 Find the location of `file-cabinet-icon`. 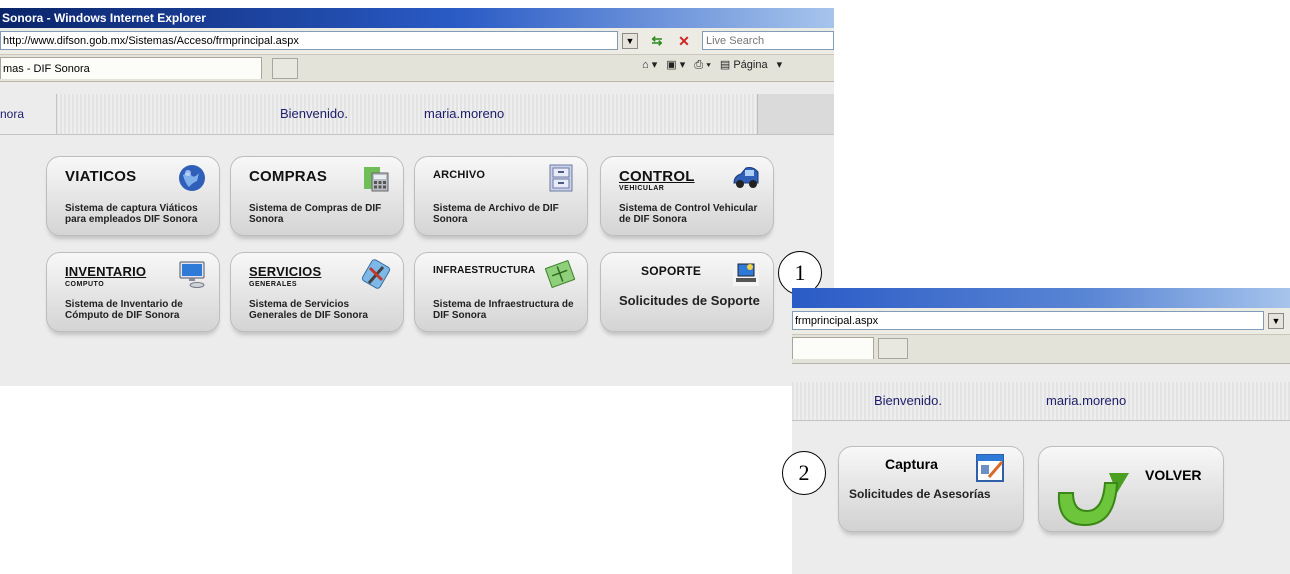

file-cabinet-icon is located at coordinates (561, 178).